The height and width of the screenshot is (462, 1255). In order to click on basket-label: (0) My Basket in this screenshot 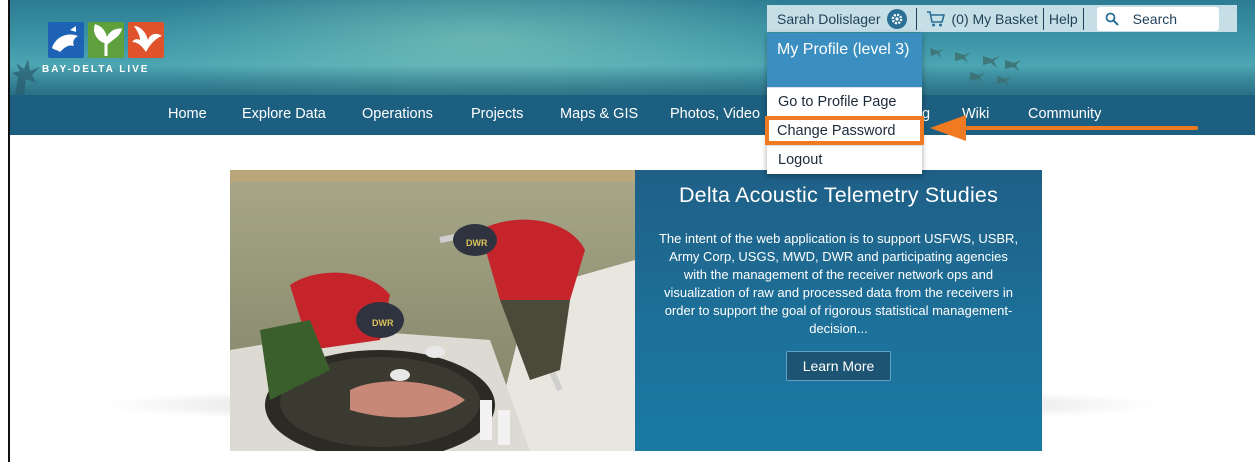, I will do `click(995, 19)`.